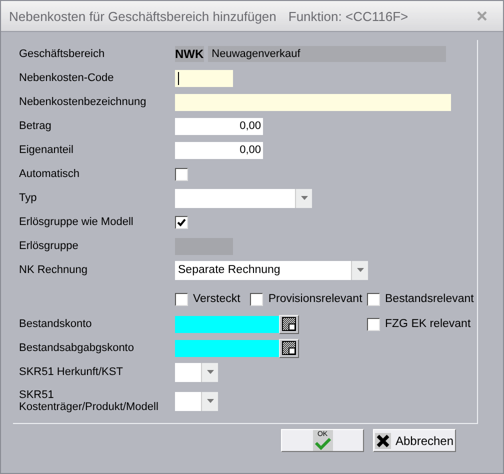 The image size is (504, 474). Describe the element at coordinates (348, 16) in the screenshot. I see `function-code: Funktion: <CC116F>` at that location.